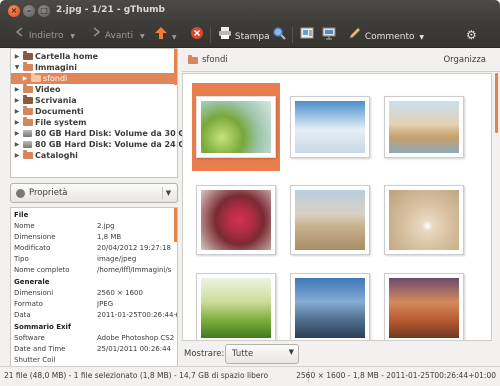 This screenshot has width=500, height=386. I want to click on expander-open-icon: ▼, so click(17, 67).